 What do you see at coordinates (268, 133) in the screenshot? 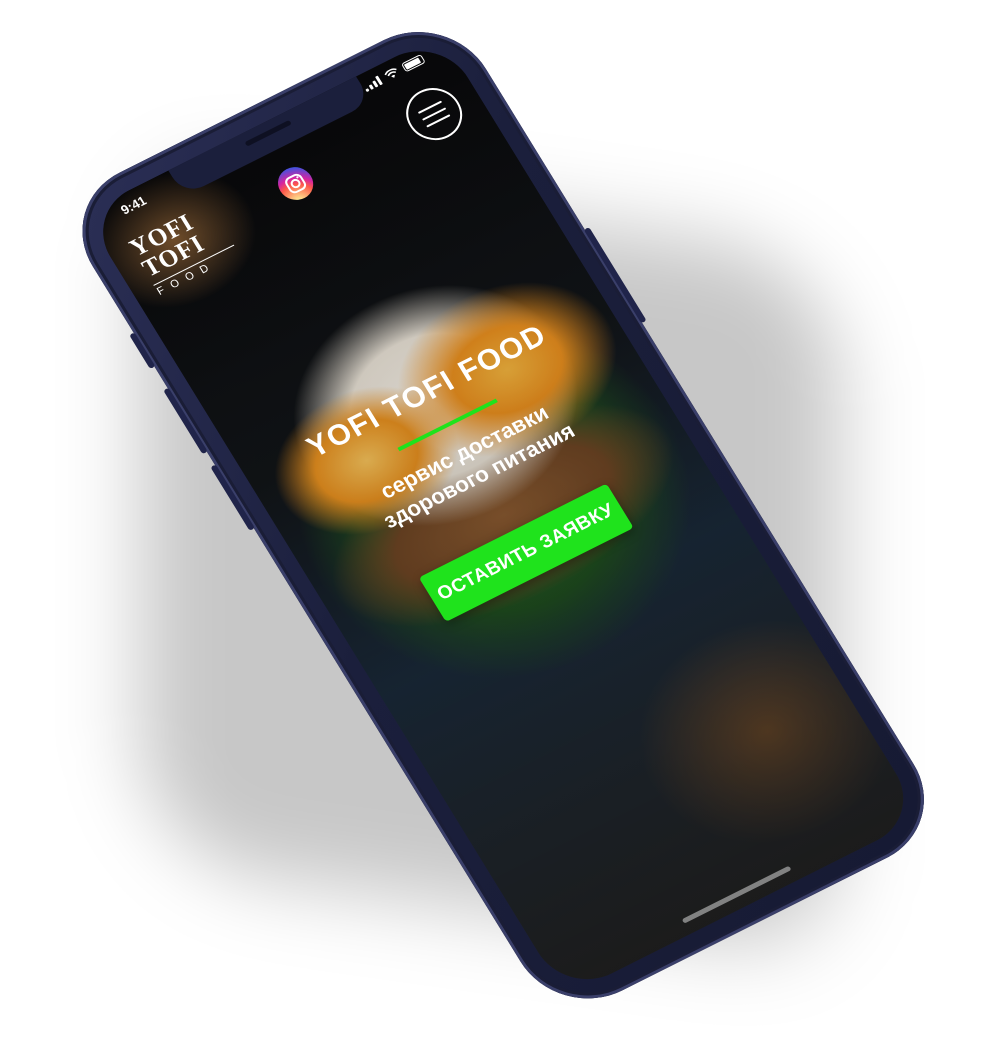
I see `speaker-grille` at bounding box center [268, 133].